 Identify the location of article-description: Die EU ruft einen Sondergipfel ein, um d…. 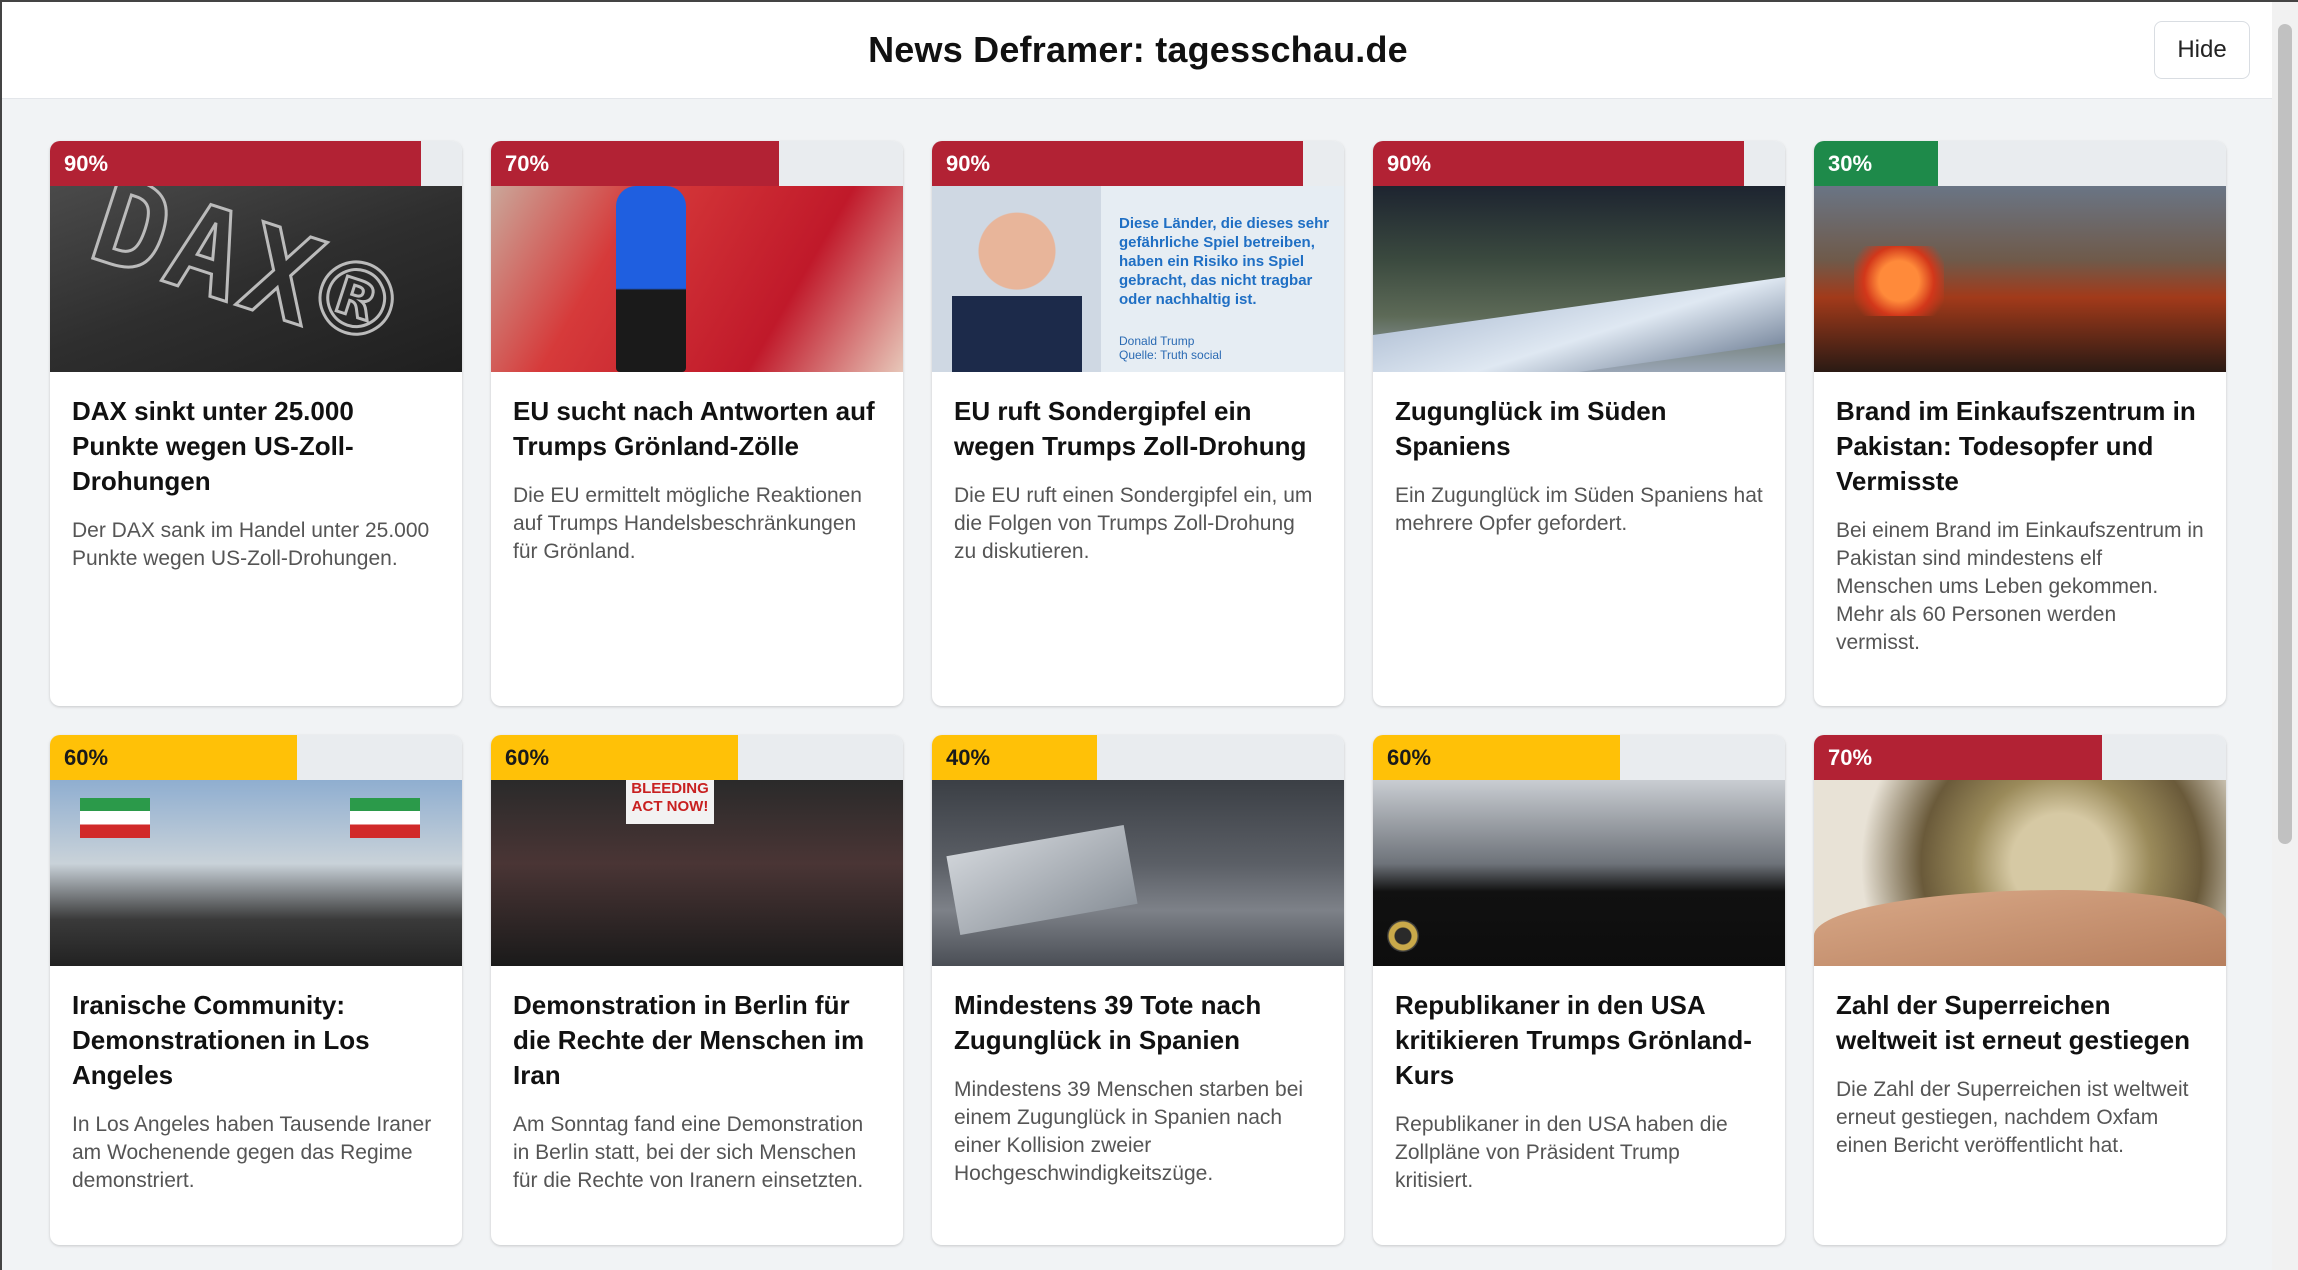
(1133, 523).